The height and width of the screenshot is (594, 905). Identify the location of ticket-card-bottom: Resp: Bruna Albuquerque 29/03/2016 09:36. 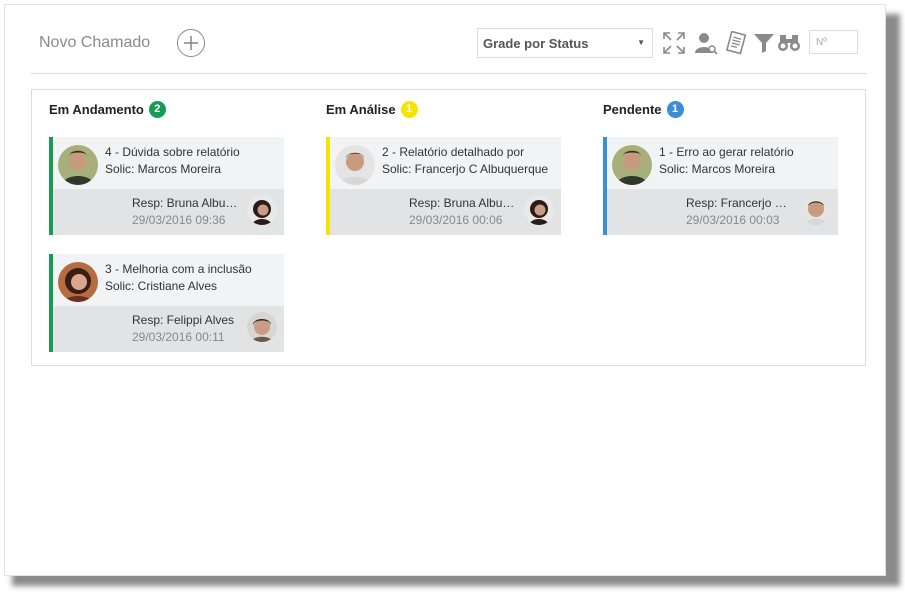
(168, 212).